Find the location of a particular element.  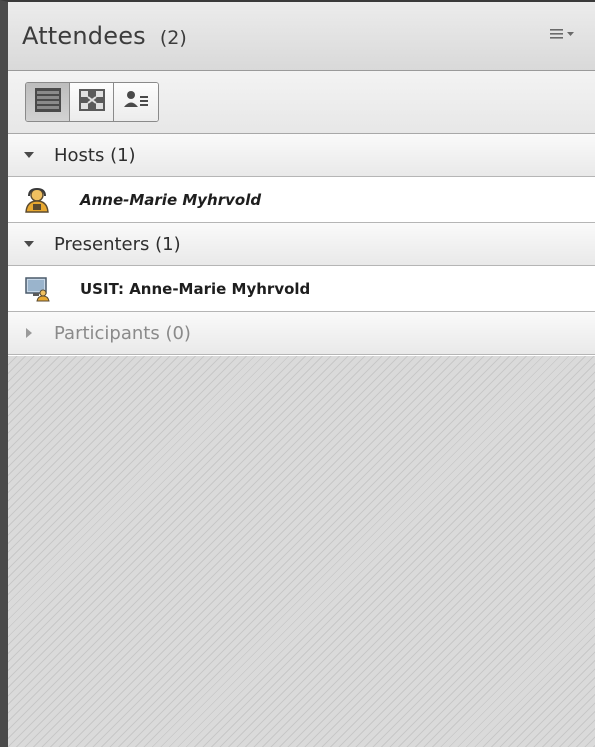

view-mode-group is located at coordinates (92, 102).